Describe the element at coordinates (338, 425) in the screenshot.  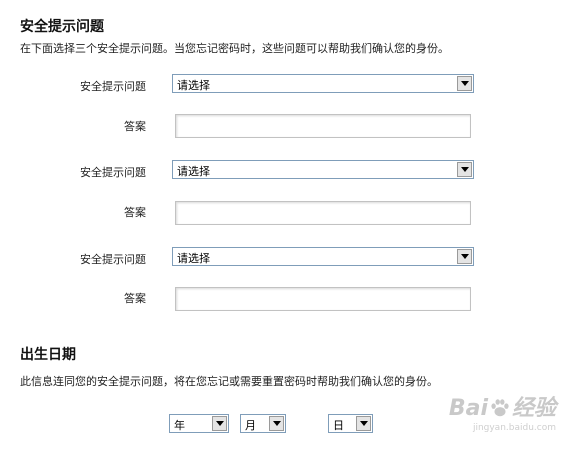
I see `birth-day-value: 日` at that location.